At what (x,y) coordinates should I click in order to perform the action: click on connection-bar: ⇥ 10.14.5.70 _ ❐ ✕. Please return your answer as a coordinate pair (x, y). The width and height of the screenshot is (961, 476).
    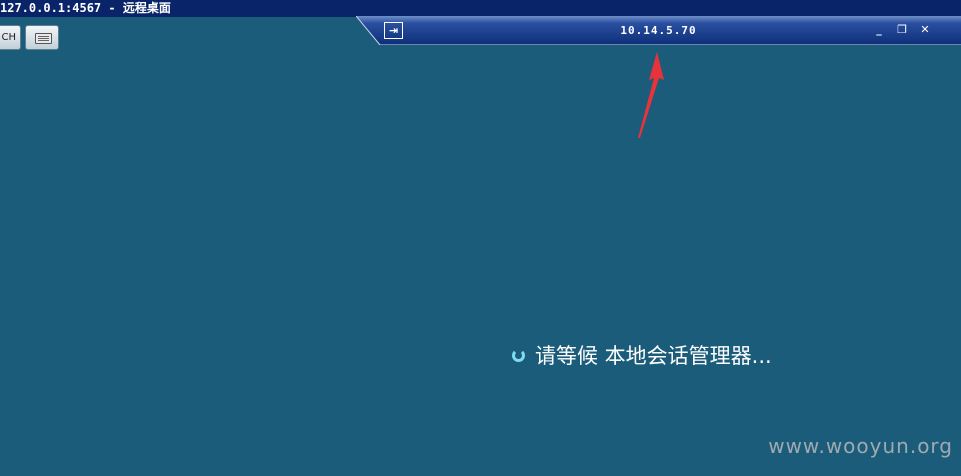
    Looking at the image, I should click on (658, 30).